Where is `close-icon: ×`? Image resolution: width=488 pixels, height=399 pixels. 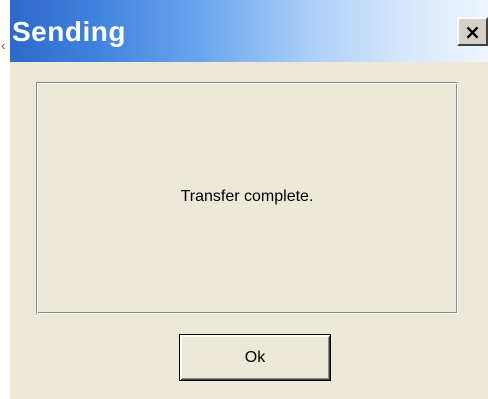
close-icon: × is located at coordinates (472, 31).